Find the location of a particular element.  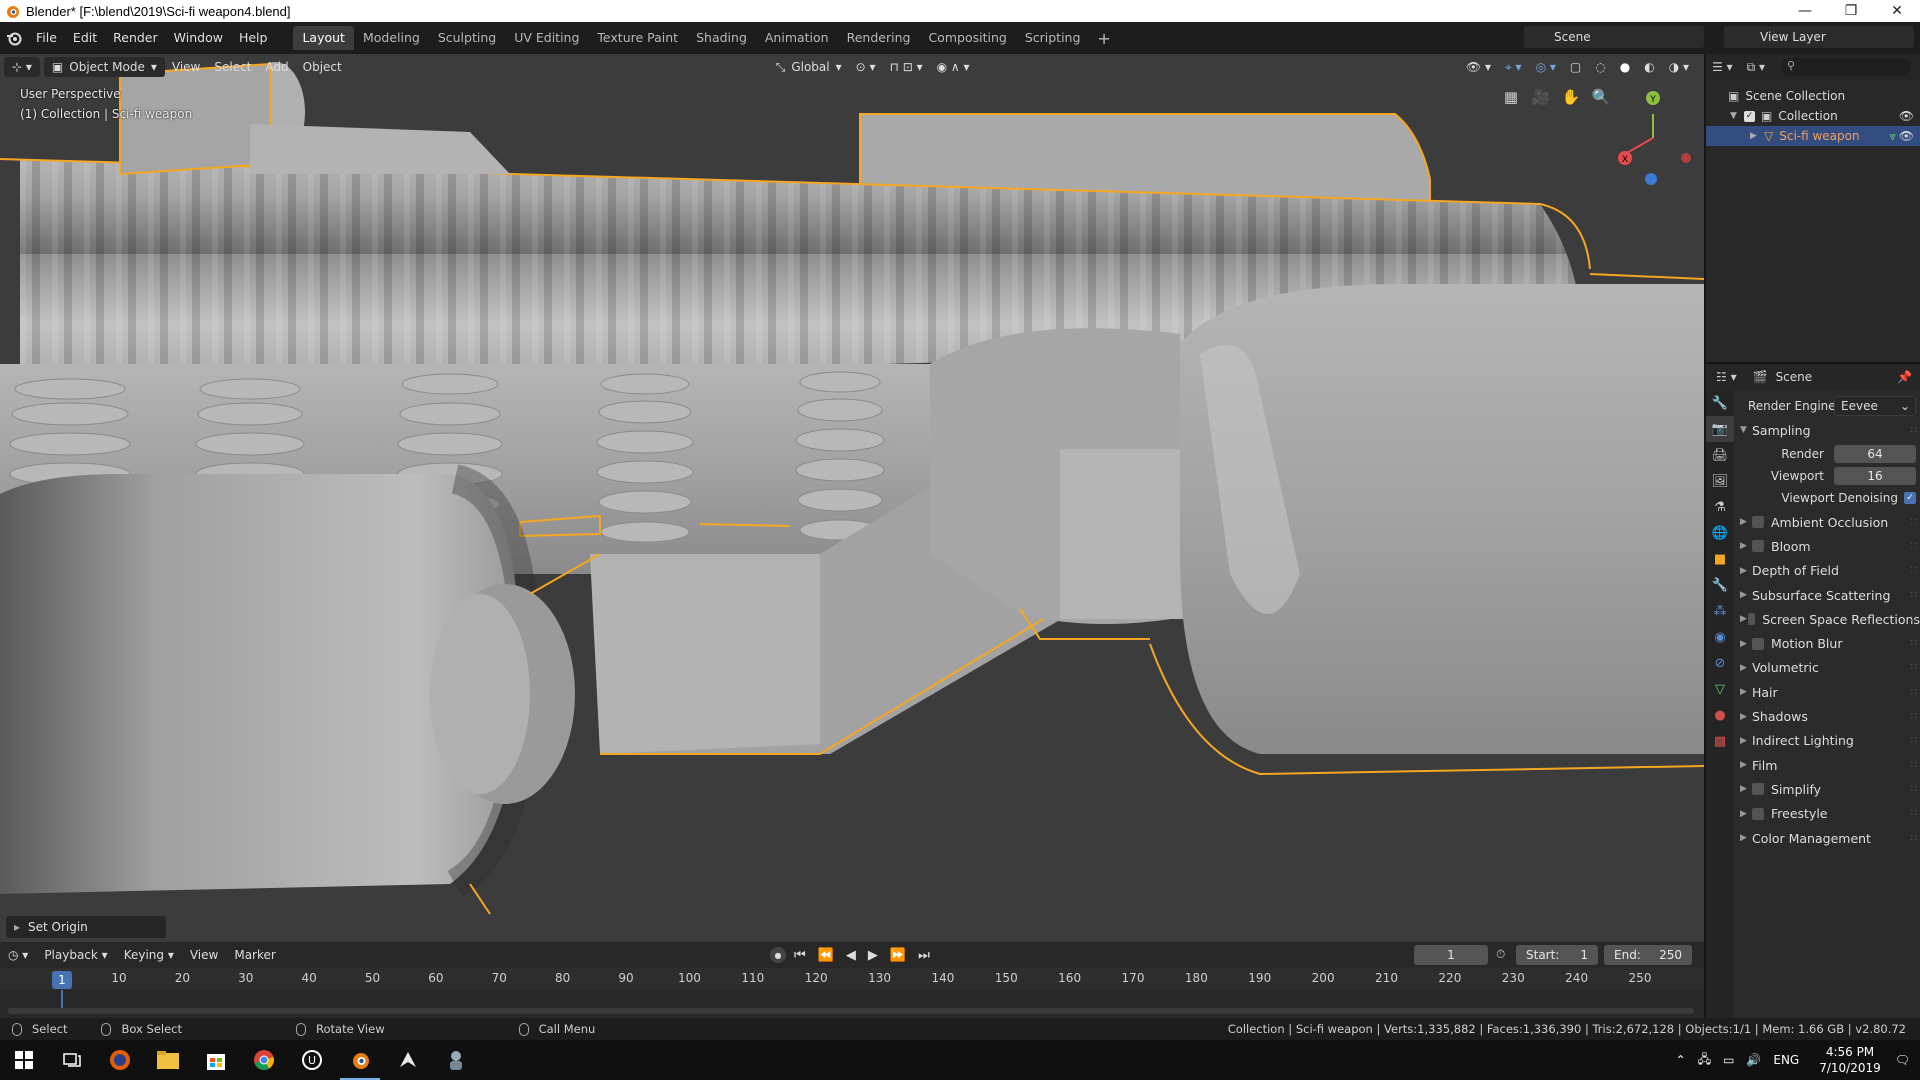

timeline-scrollbar is located at coordinates (851, 1011).